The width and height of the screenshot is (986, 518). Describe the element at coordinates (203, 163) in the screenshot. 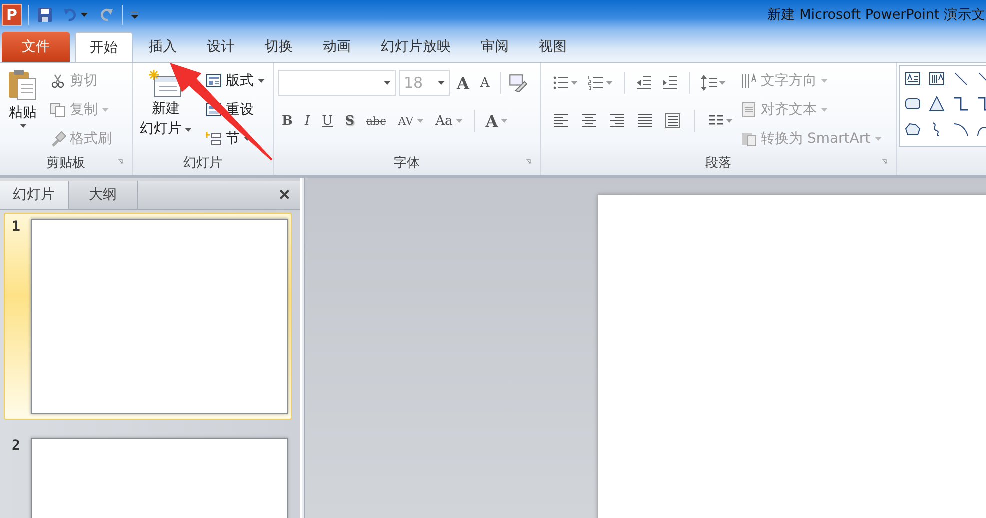

I see `group-label: 幻灯片` at that location.